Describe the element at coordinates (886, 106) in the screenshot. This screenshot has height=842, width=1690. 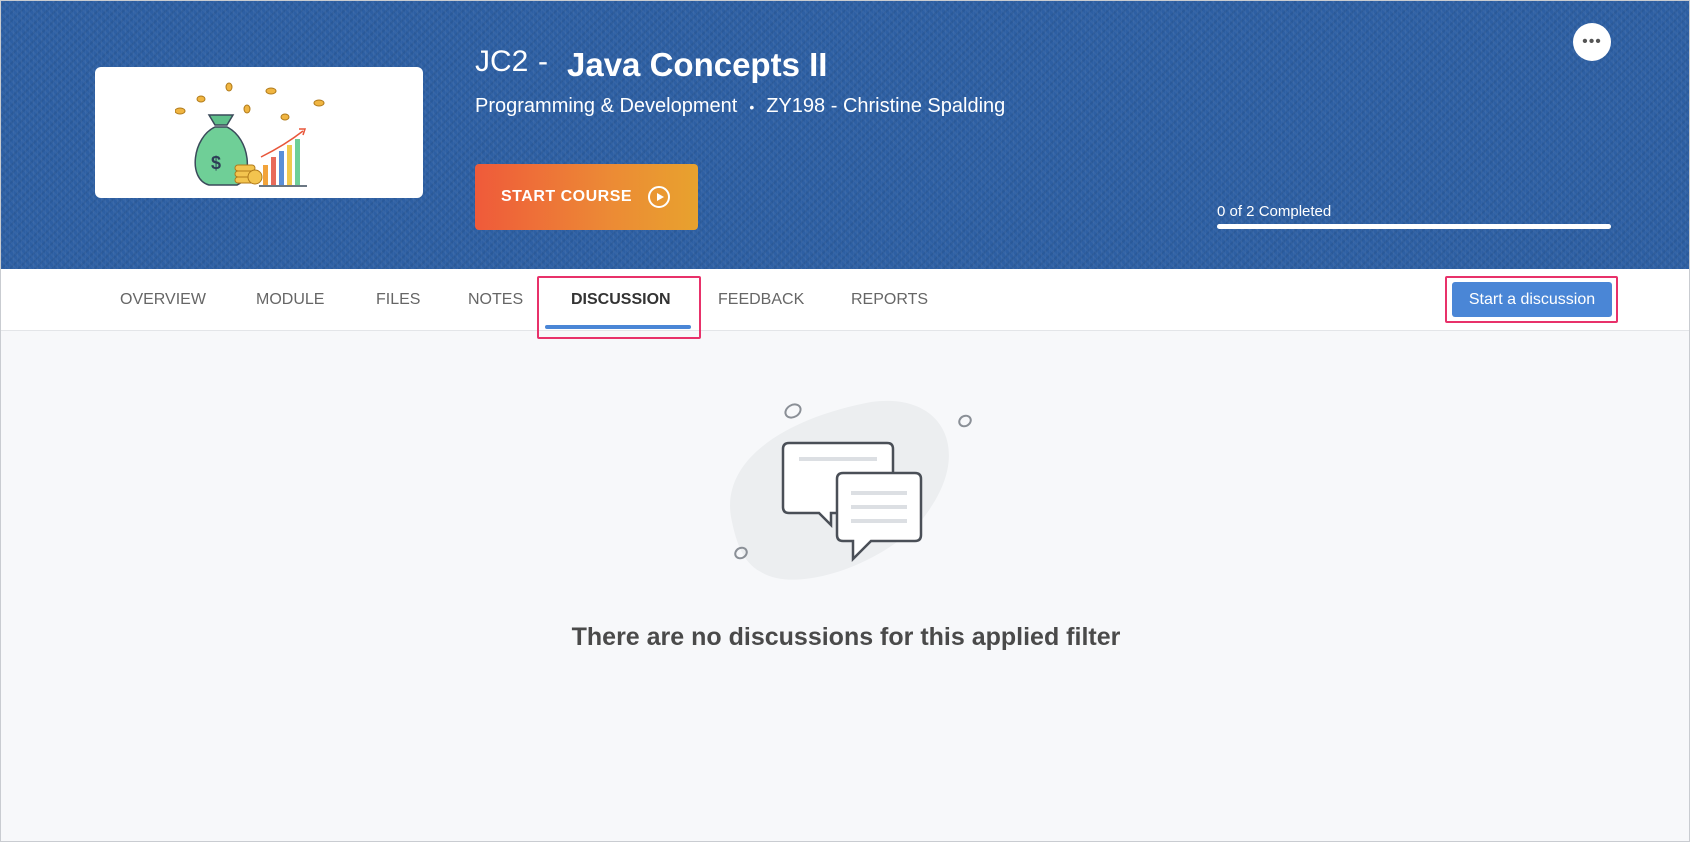
I see `course-instructor: ZY198 - Christine Spalding` at that location.